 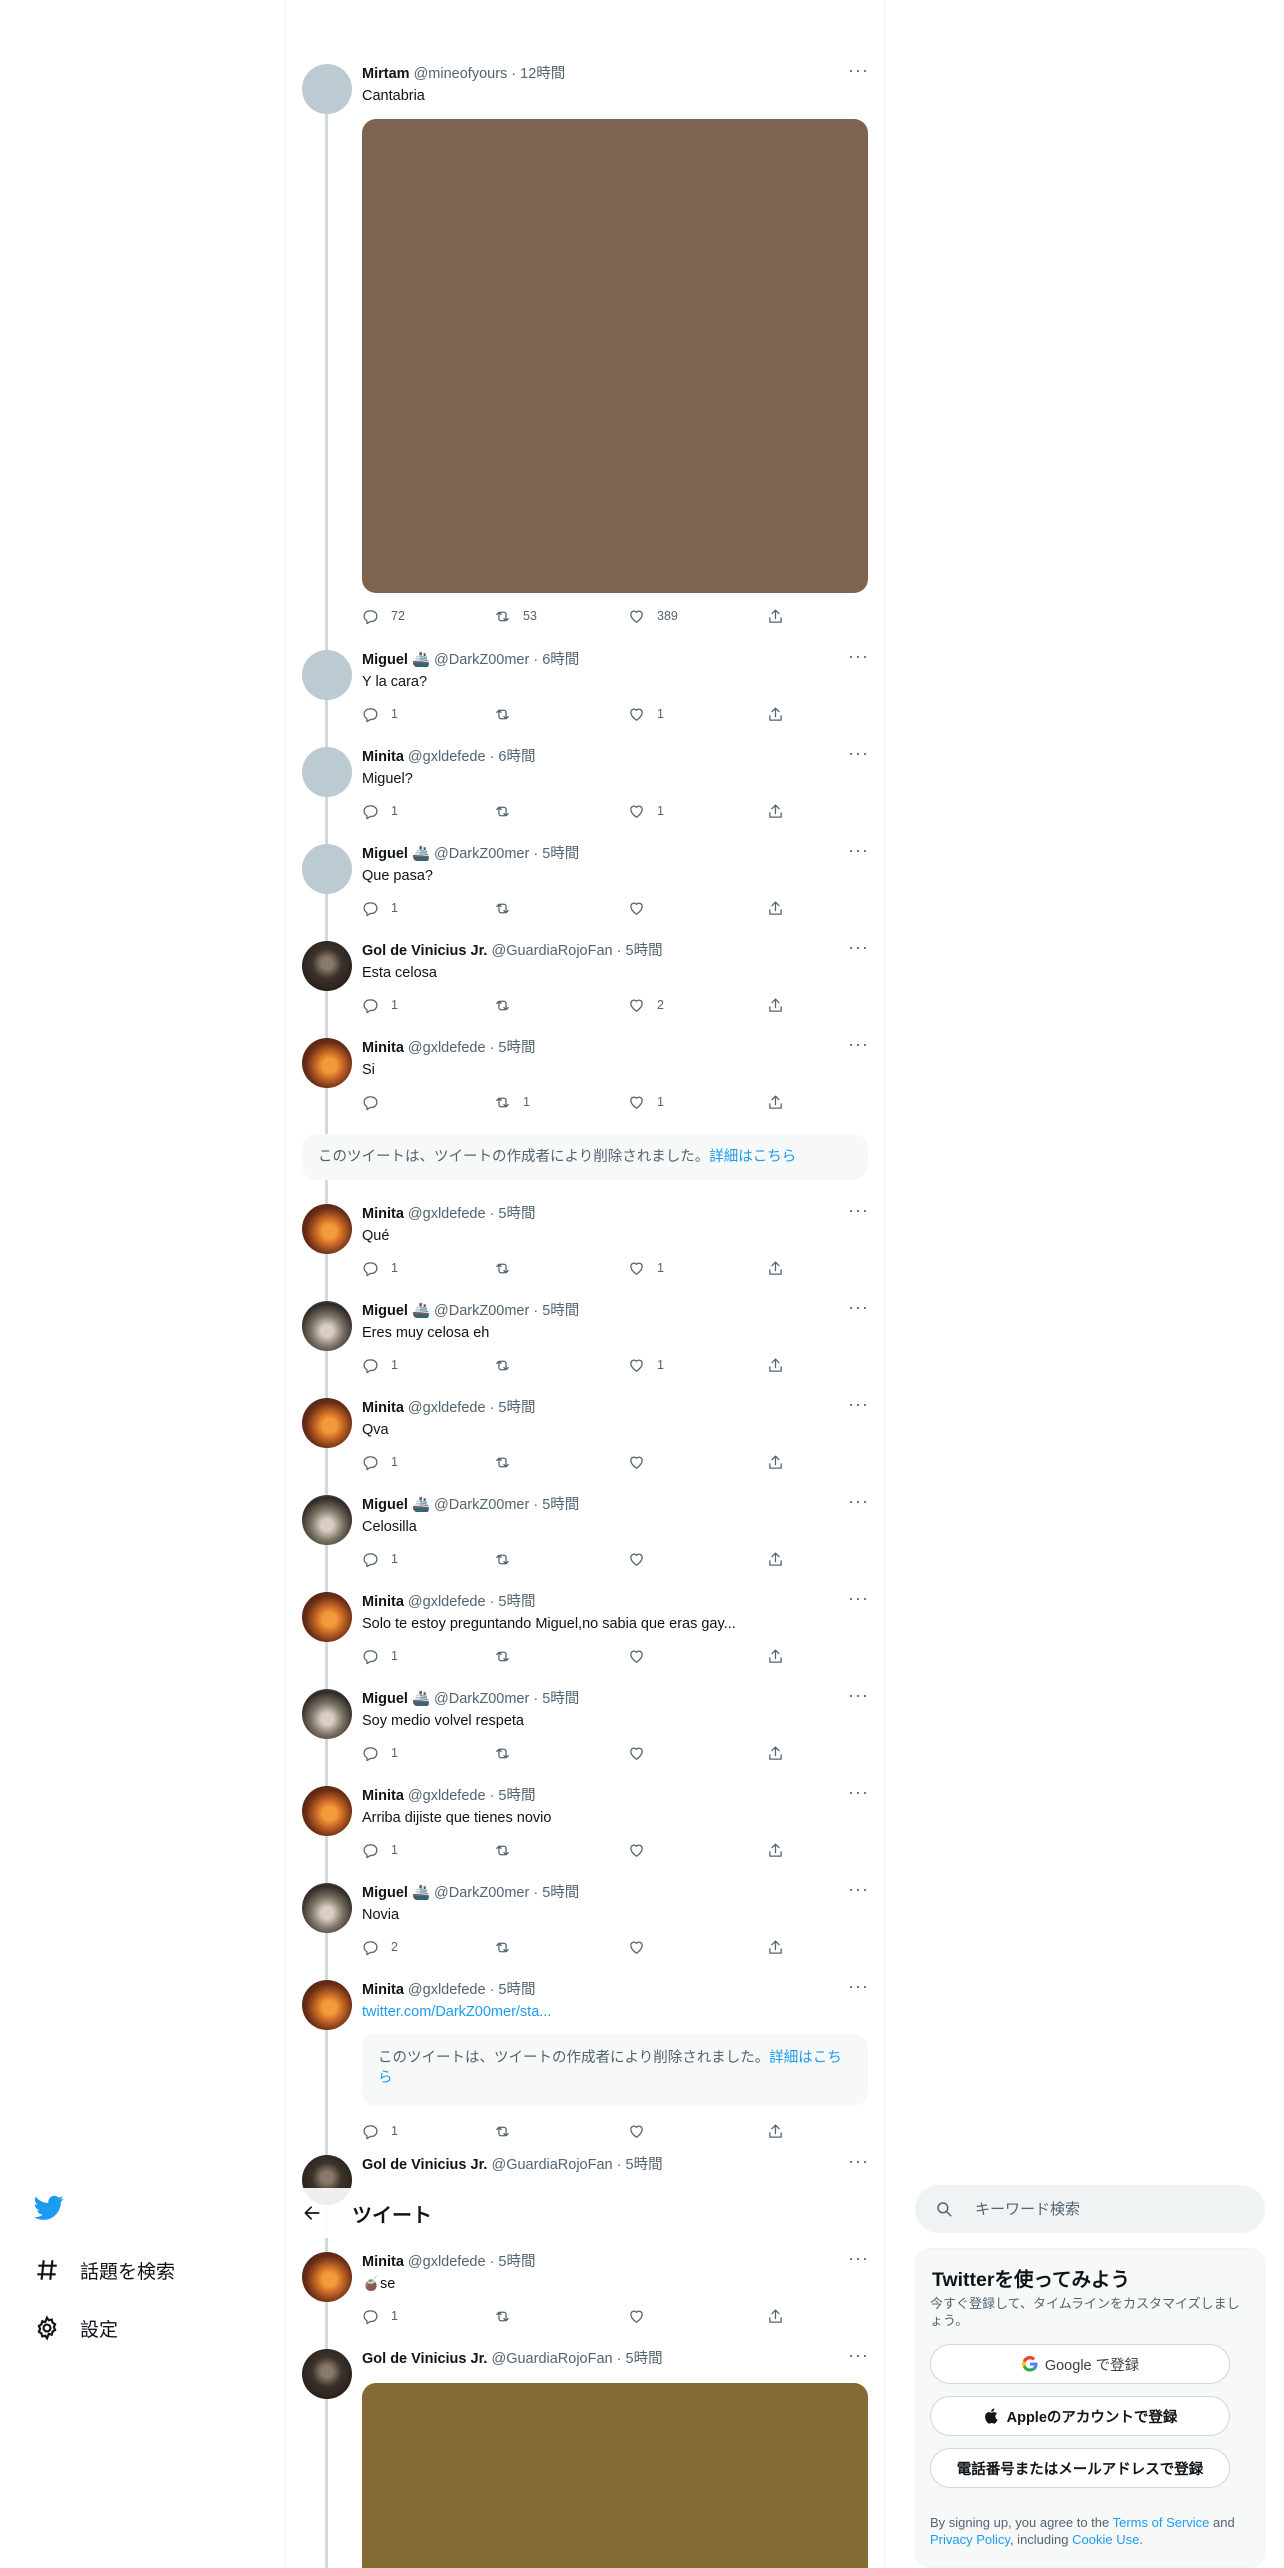 I want to click on nav-explore: 話題を検索, so click(x=104, y=2270).